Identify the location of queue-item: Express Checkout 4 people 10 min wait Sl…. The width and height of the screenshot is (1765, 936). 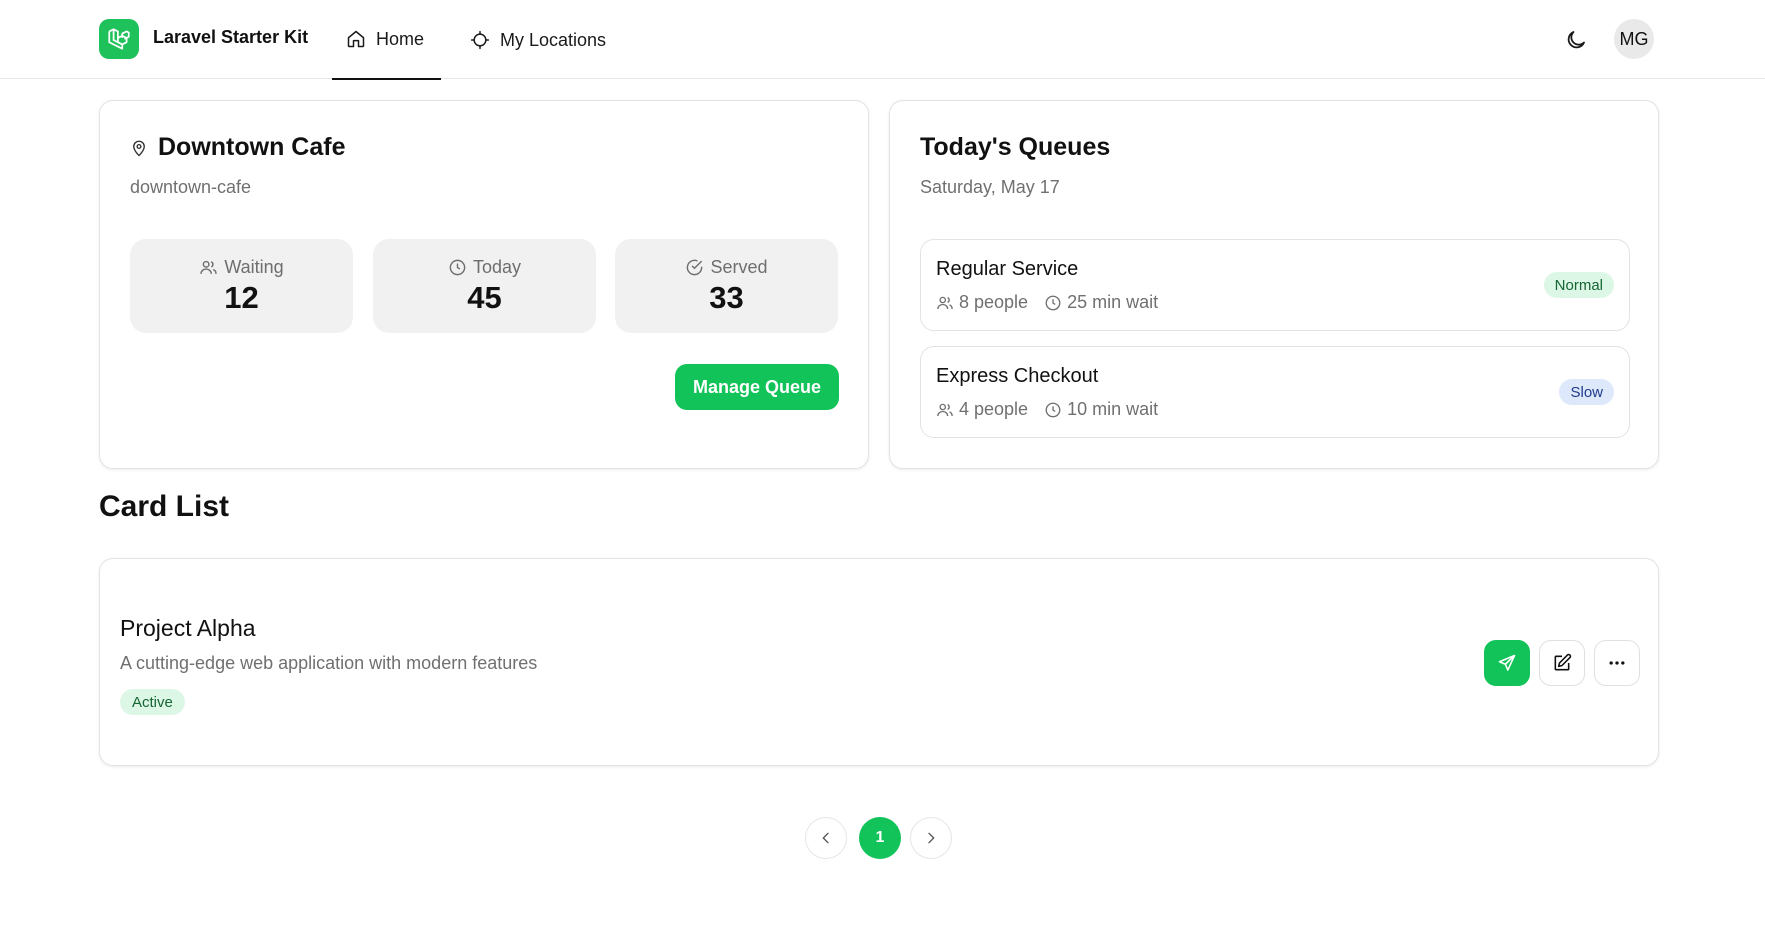
(1275, 392).